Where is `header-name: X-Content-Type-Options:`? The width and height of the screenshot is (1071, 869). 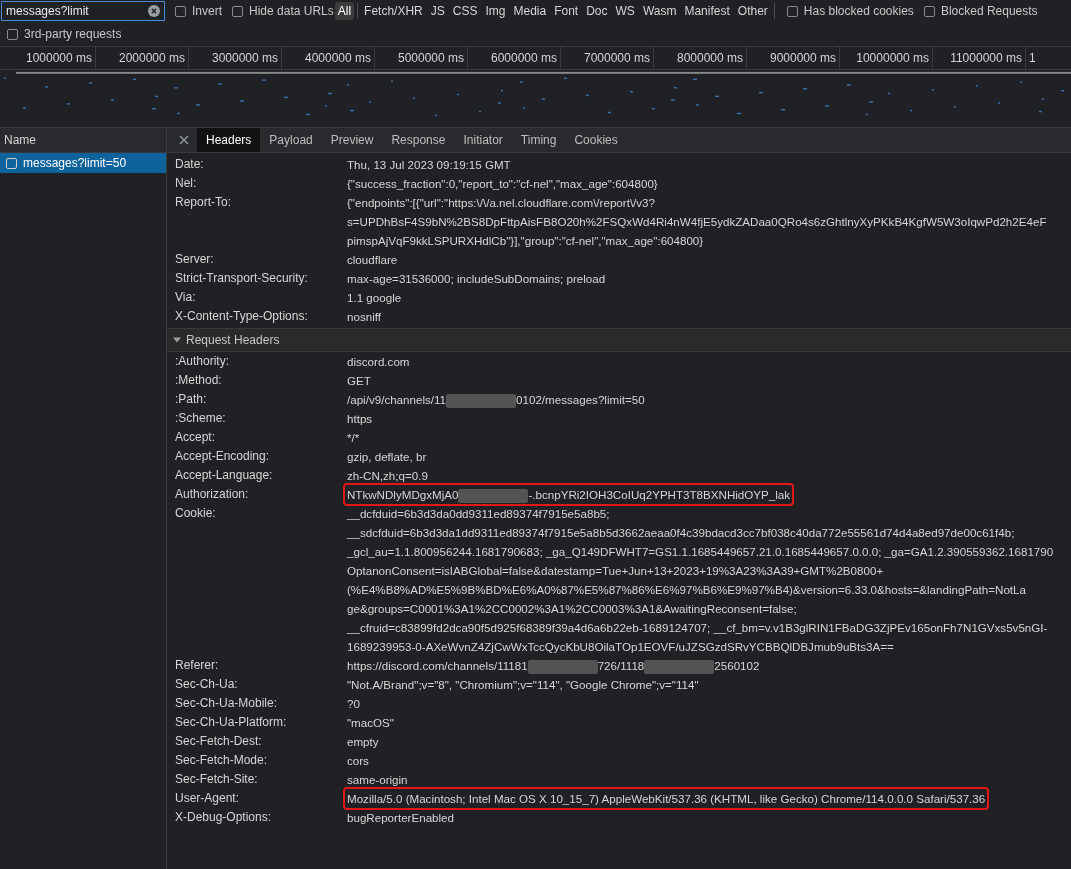 header-name: X-Content-Type-Options: is located at coordinates (242, 316).